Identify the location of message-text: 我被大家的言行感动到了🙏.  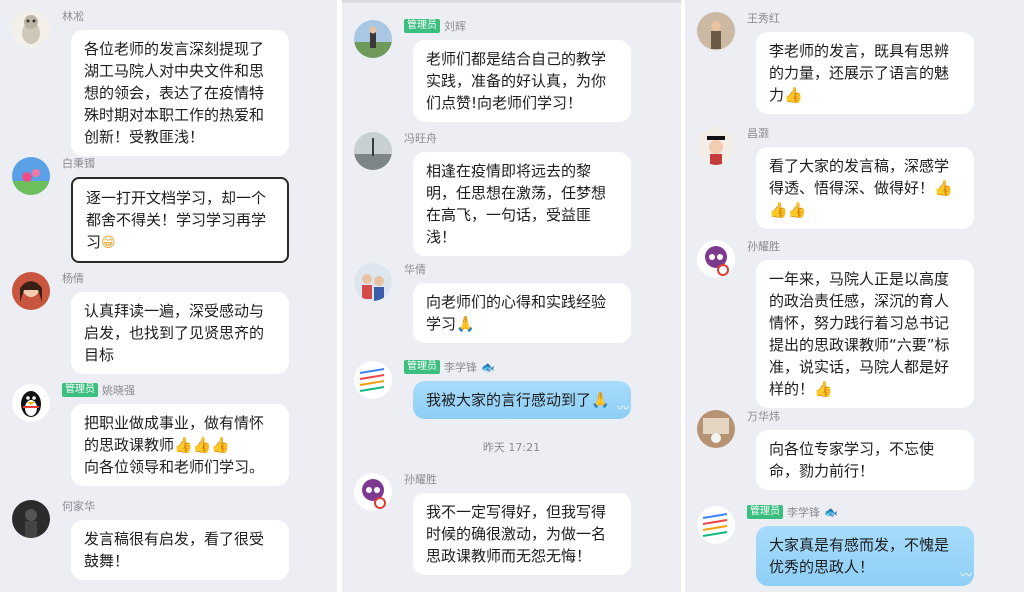
(518, 400).